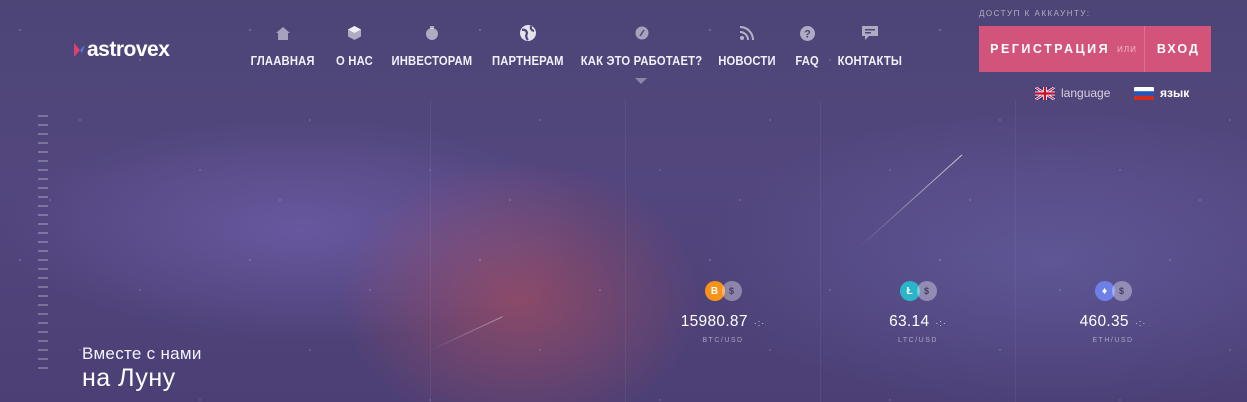 This screenshot has height=402, width=1247. What do you see at coordinates (79, 50) in the screenshot?
I see `rocket-logo-icon` at bounding box center [79, 50].